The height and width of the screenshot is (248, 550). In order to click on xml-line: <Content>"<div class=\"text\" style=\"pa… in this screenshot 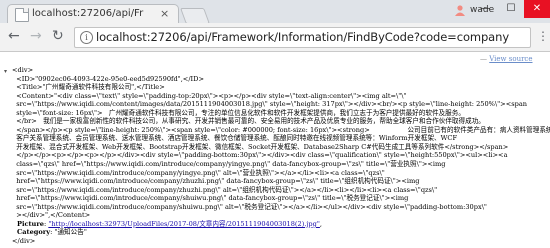, I will do `click(209, 95)`.